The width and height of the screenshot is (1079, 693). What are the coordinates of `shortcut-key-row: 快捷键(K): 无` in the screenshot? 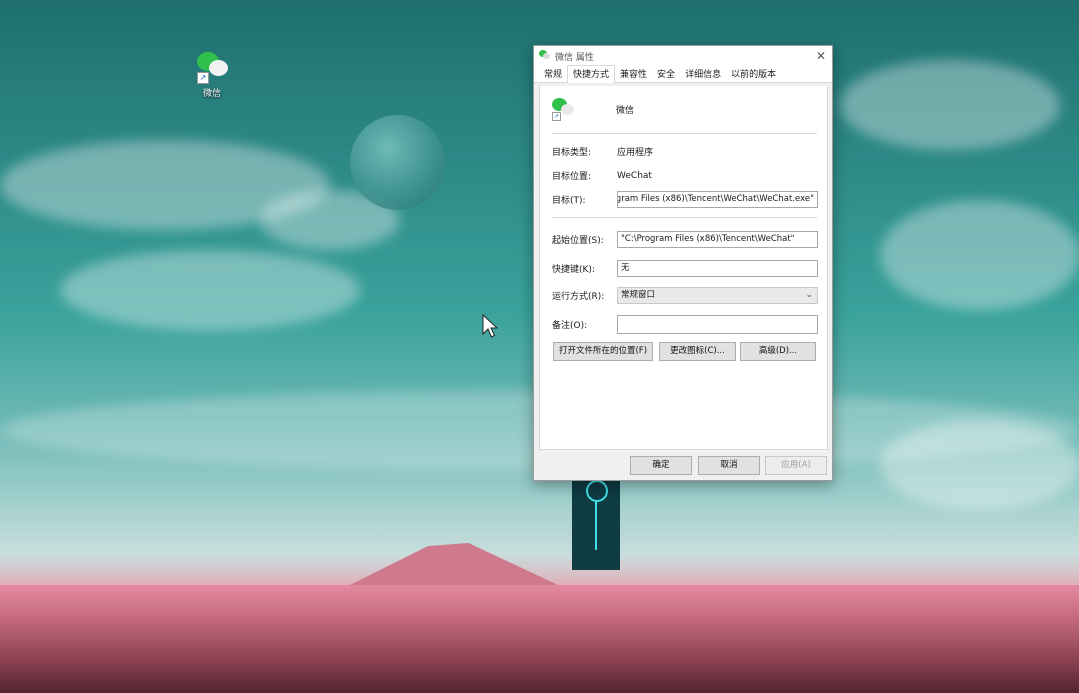 It's located at (685, 268).